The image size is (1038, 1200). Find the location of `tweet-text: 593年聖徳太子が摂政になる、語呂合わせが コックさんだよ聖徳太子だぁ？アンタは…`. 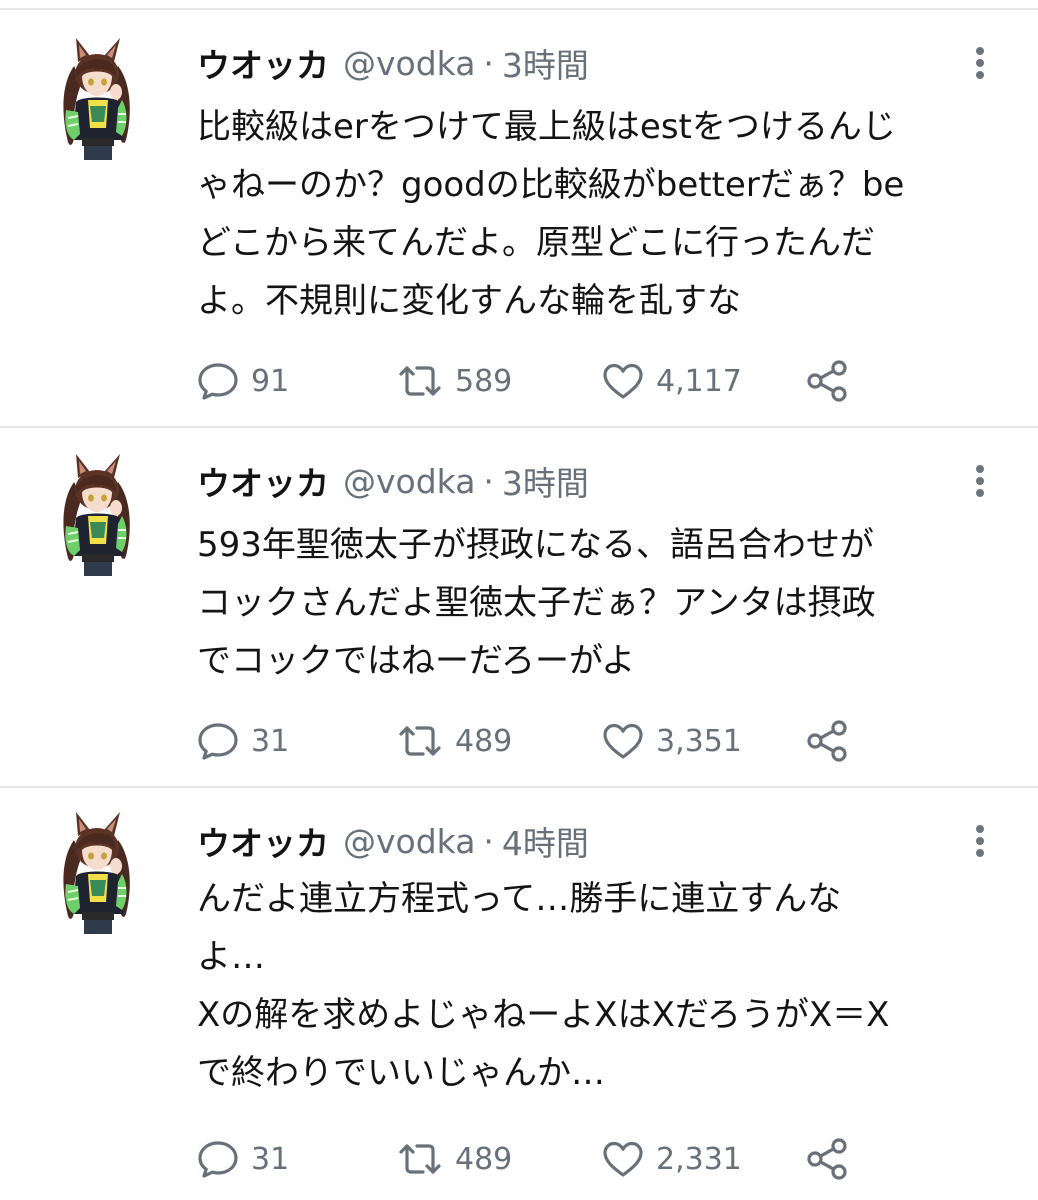

tweet-text: 593年聖徳太子が摂政になる、語呂合わせが コックさんだよ聖徳太子だぁ？アンタは… is located at coordinates (597, 603).